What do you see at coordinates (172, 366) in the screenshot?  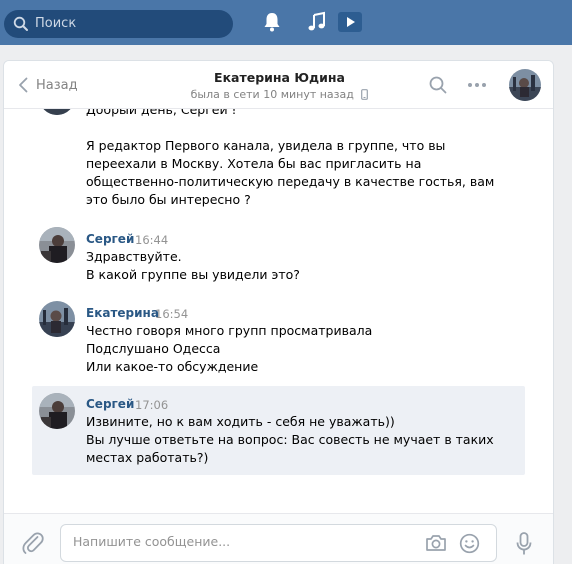 I see `message-text: Или какое-то обсуждение` at bounding box center [172, 366].